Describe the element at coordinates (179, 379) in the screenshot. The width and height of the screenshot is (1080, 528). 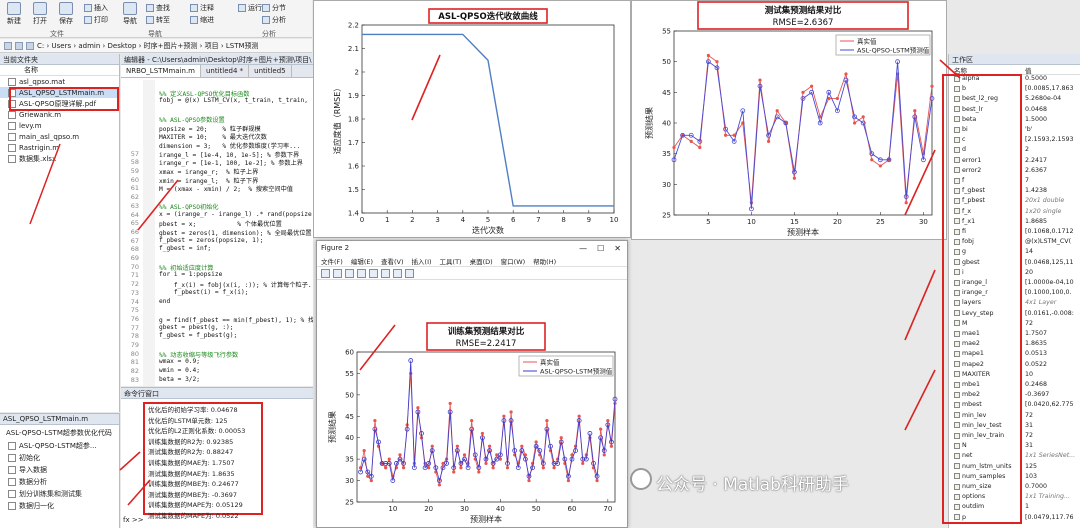
I see `code-line: beta = 3/2;` at that location.